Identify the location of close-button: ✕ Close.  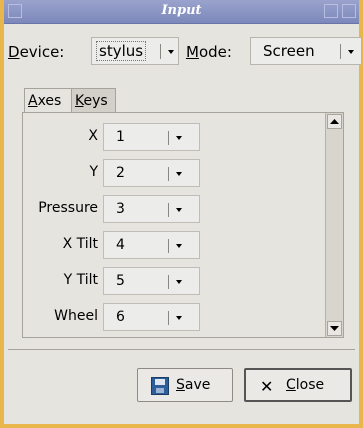
(298, 385).